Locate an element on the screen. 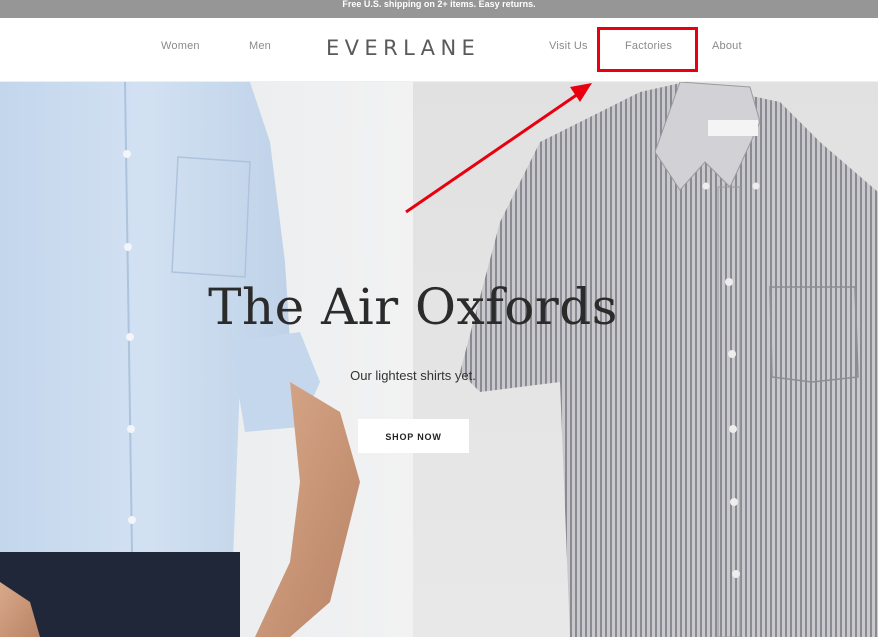 This screenshot has height=637, width=878. hero-title: The Air Oxfords is located at coordinates (413, 307).